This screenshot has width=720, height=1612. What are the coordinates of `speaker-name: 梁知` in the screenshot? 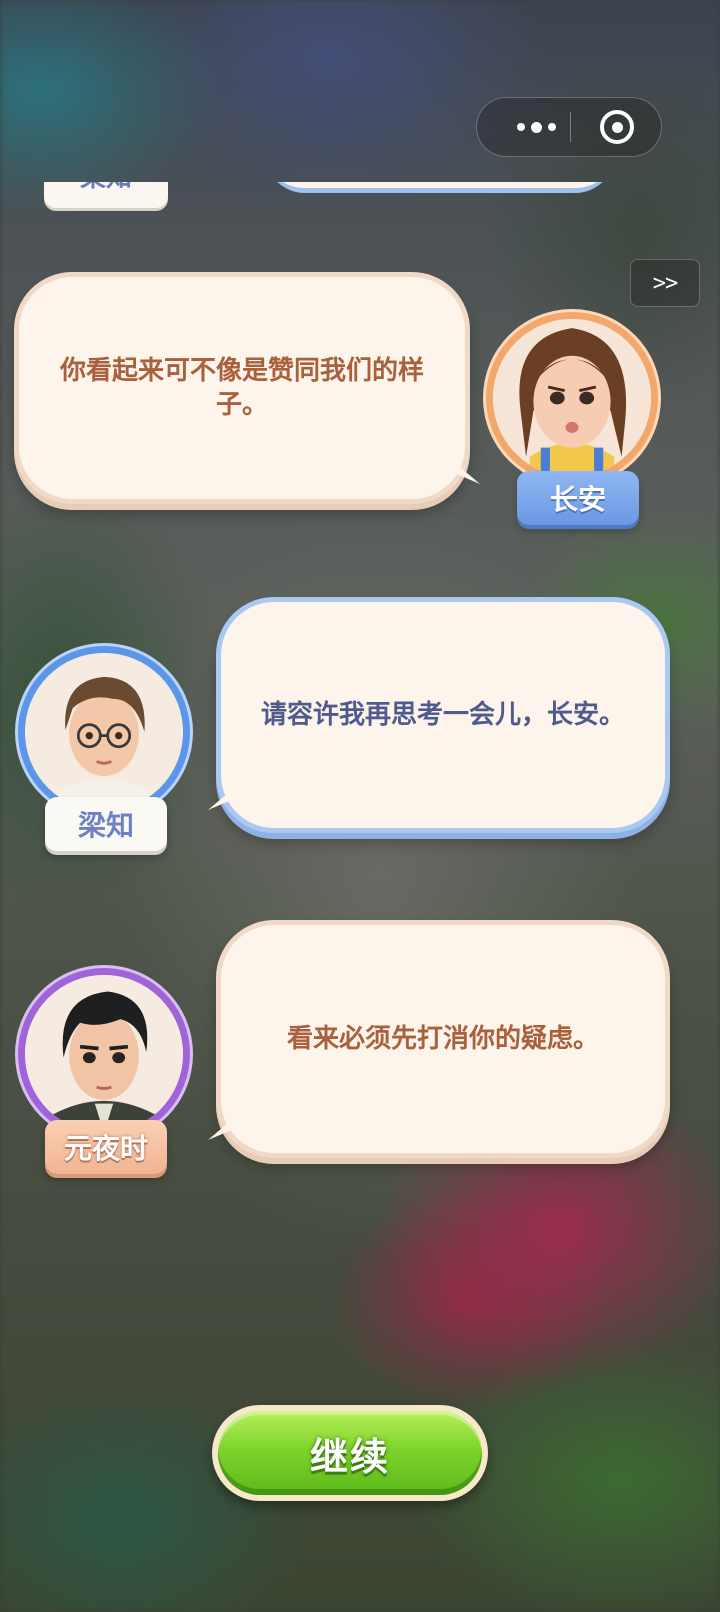 It's located at (105, 825).